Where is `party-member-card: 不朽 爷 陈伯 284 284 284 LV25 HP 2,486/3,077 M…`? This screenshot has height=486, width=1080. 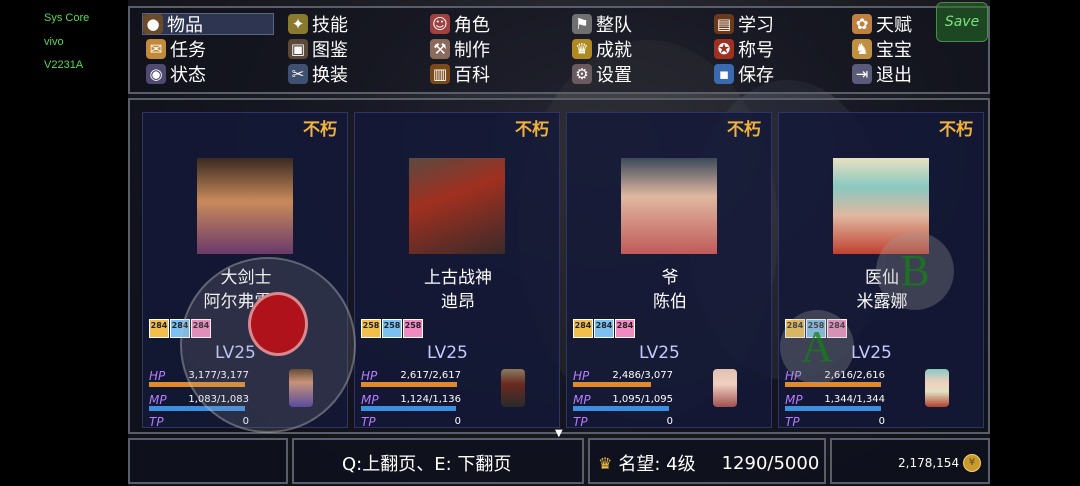 party-member-card: 不朽 爷 陈伯 284 284 284 LV25 HP 2,486/3,077 M… is located at coordinates (669, 271).